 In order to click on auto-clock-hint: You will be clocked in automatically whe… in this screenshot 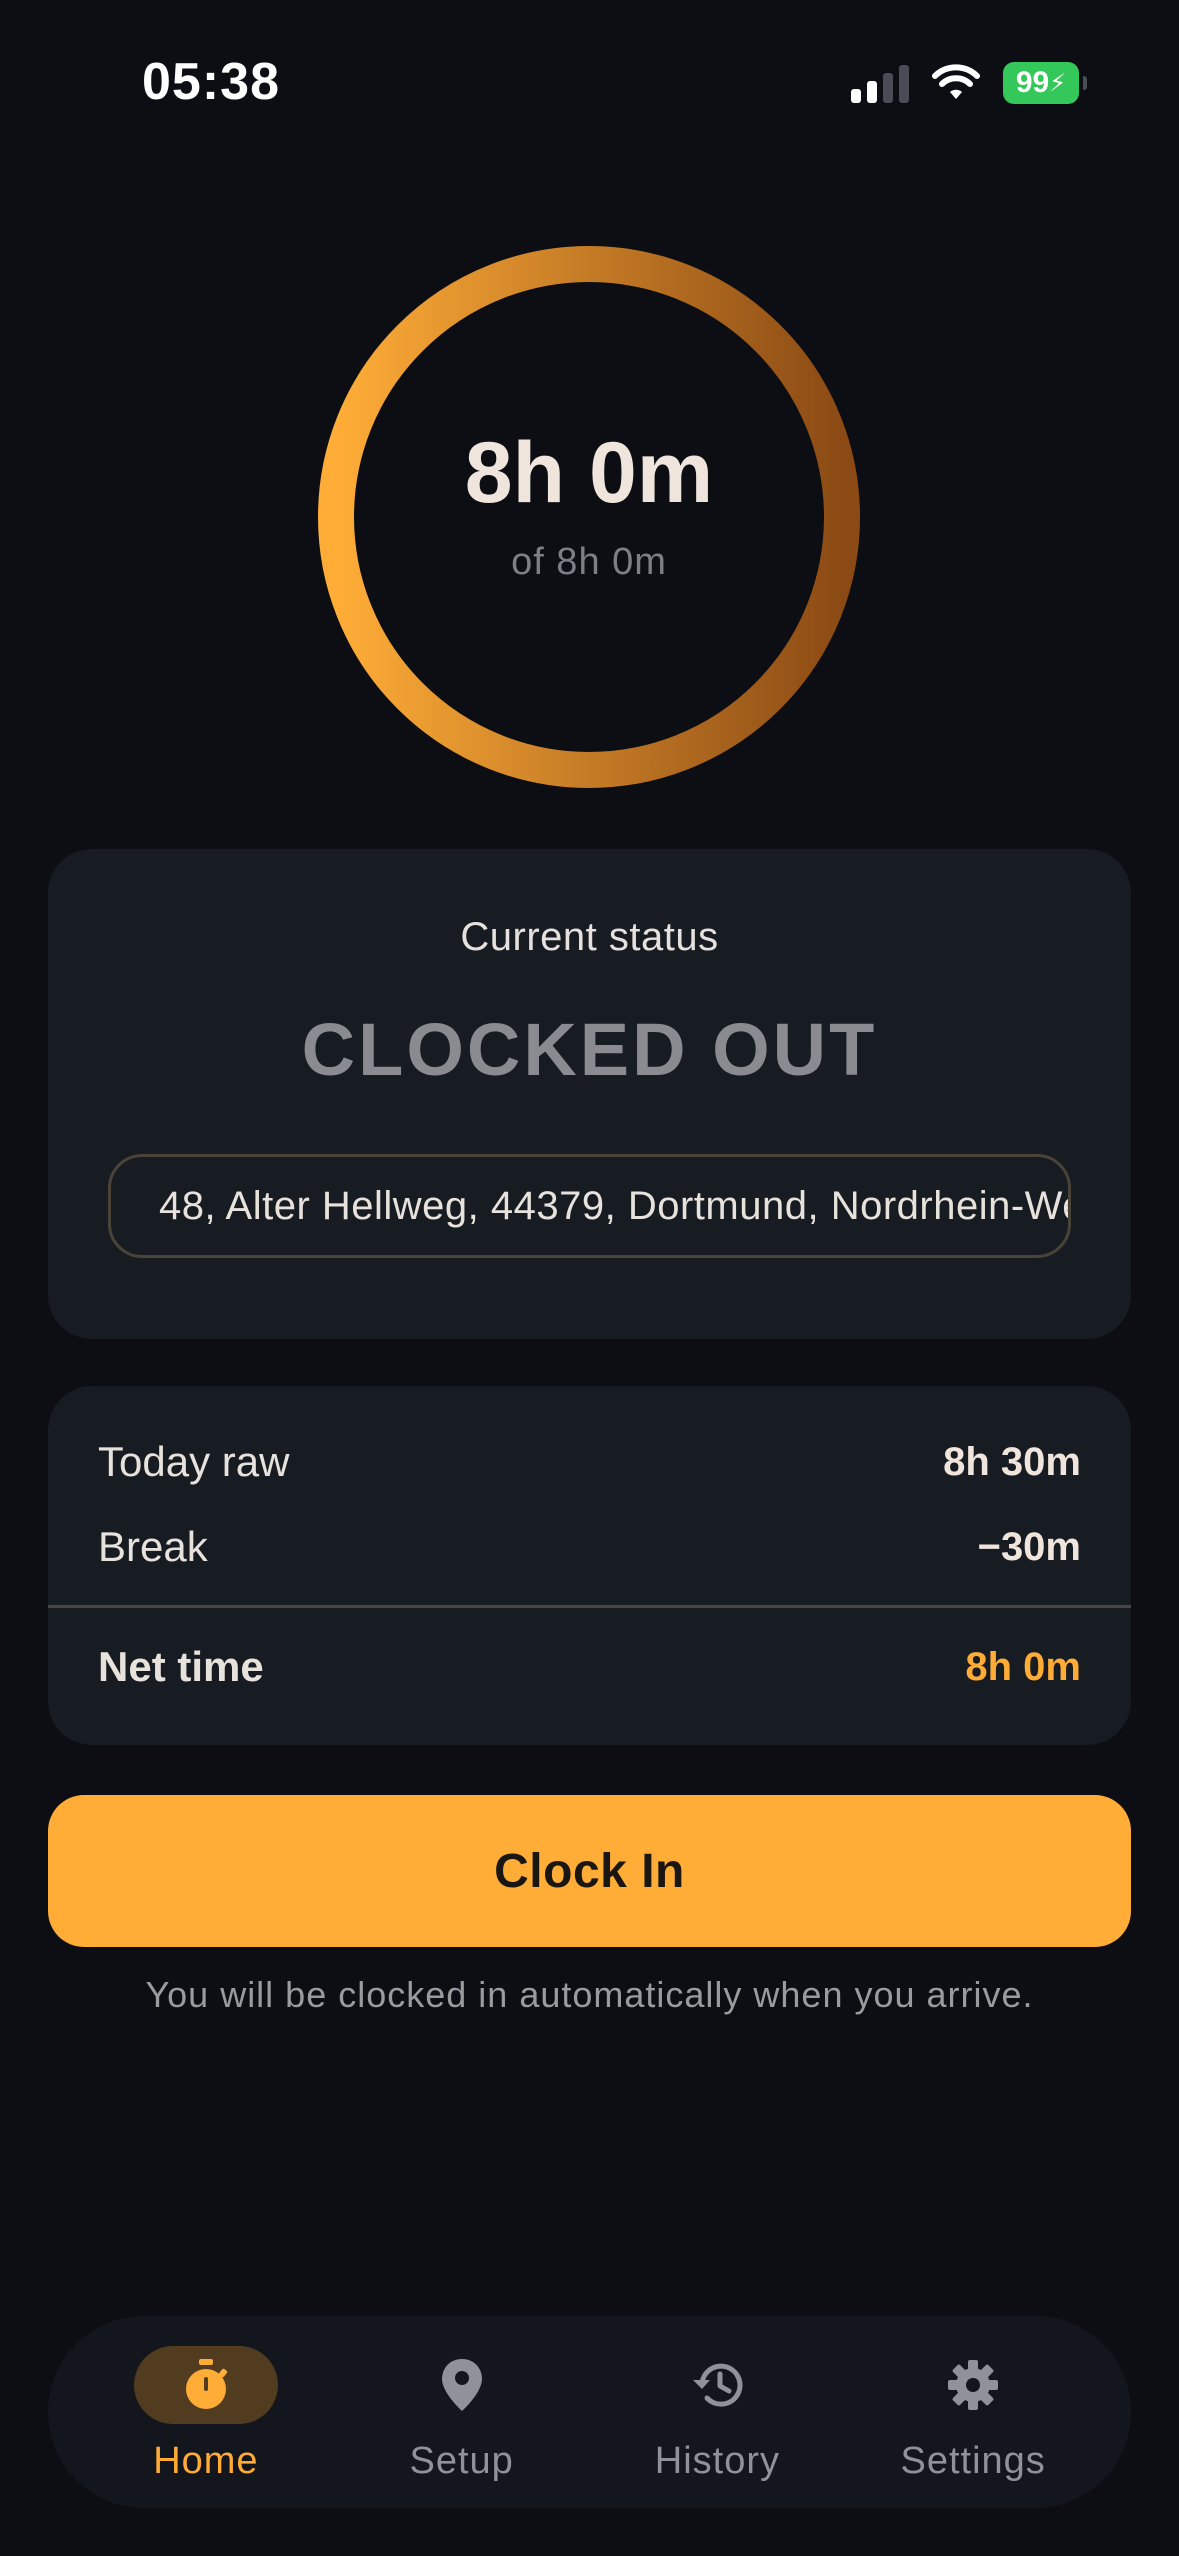, I will do `click(589, 1994)`.